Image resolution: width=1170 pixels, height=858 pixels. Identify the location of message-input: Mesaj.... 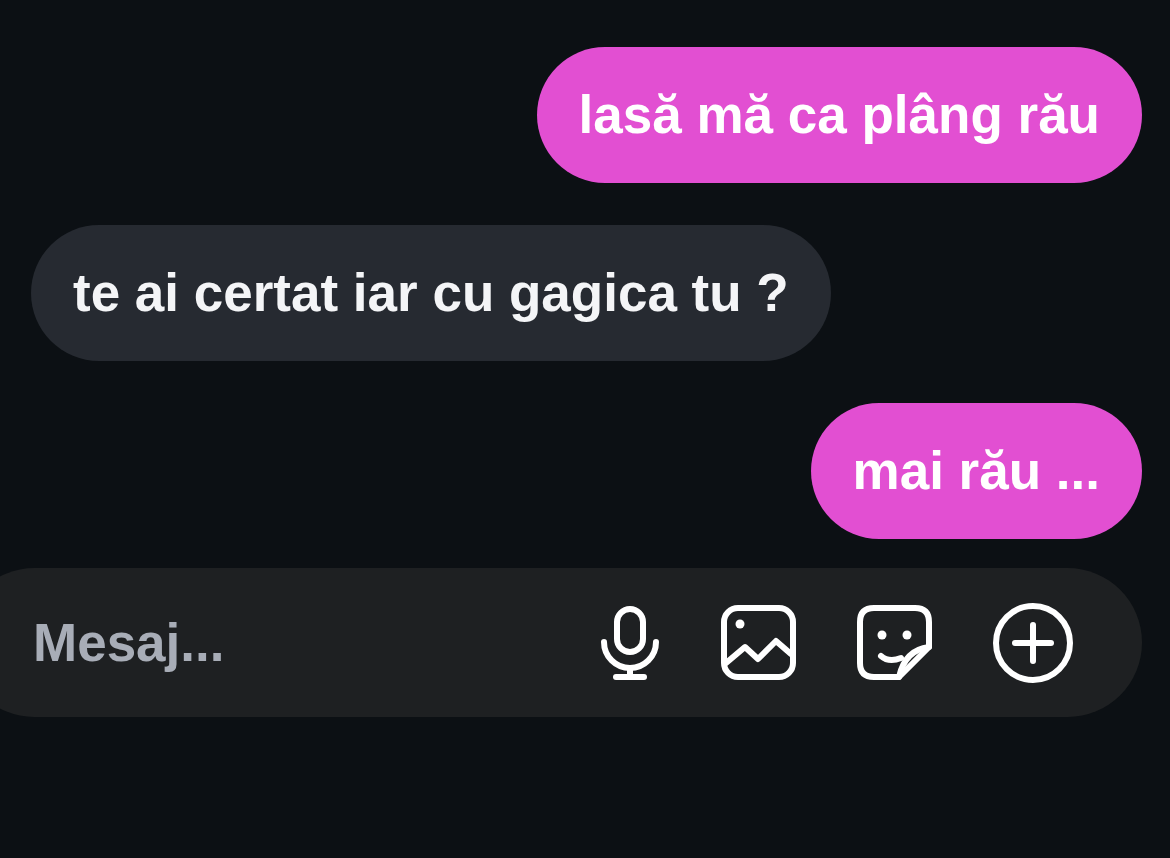
(316, 642).